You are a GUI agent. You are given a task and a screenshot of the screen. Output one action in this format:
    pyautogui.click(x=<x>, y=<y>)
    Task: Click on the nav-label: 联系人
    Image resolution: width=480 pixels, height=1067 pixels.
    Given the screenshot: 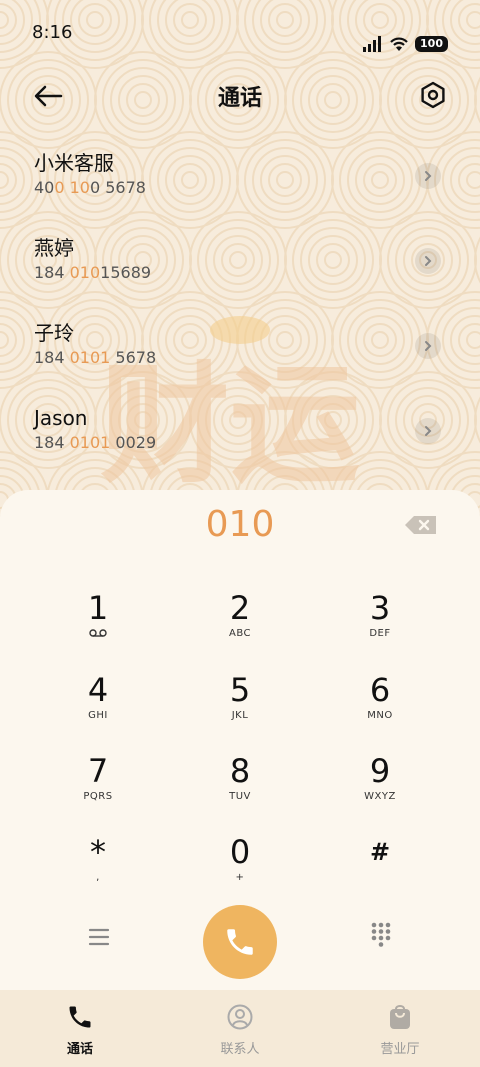 What is the action you would take?
    pyautogui.click(x=240, y=1049)
    